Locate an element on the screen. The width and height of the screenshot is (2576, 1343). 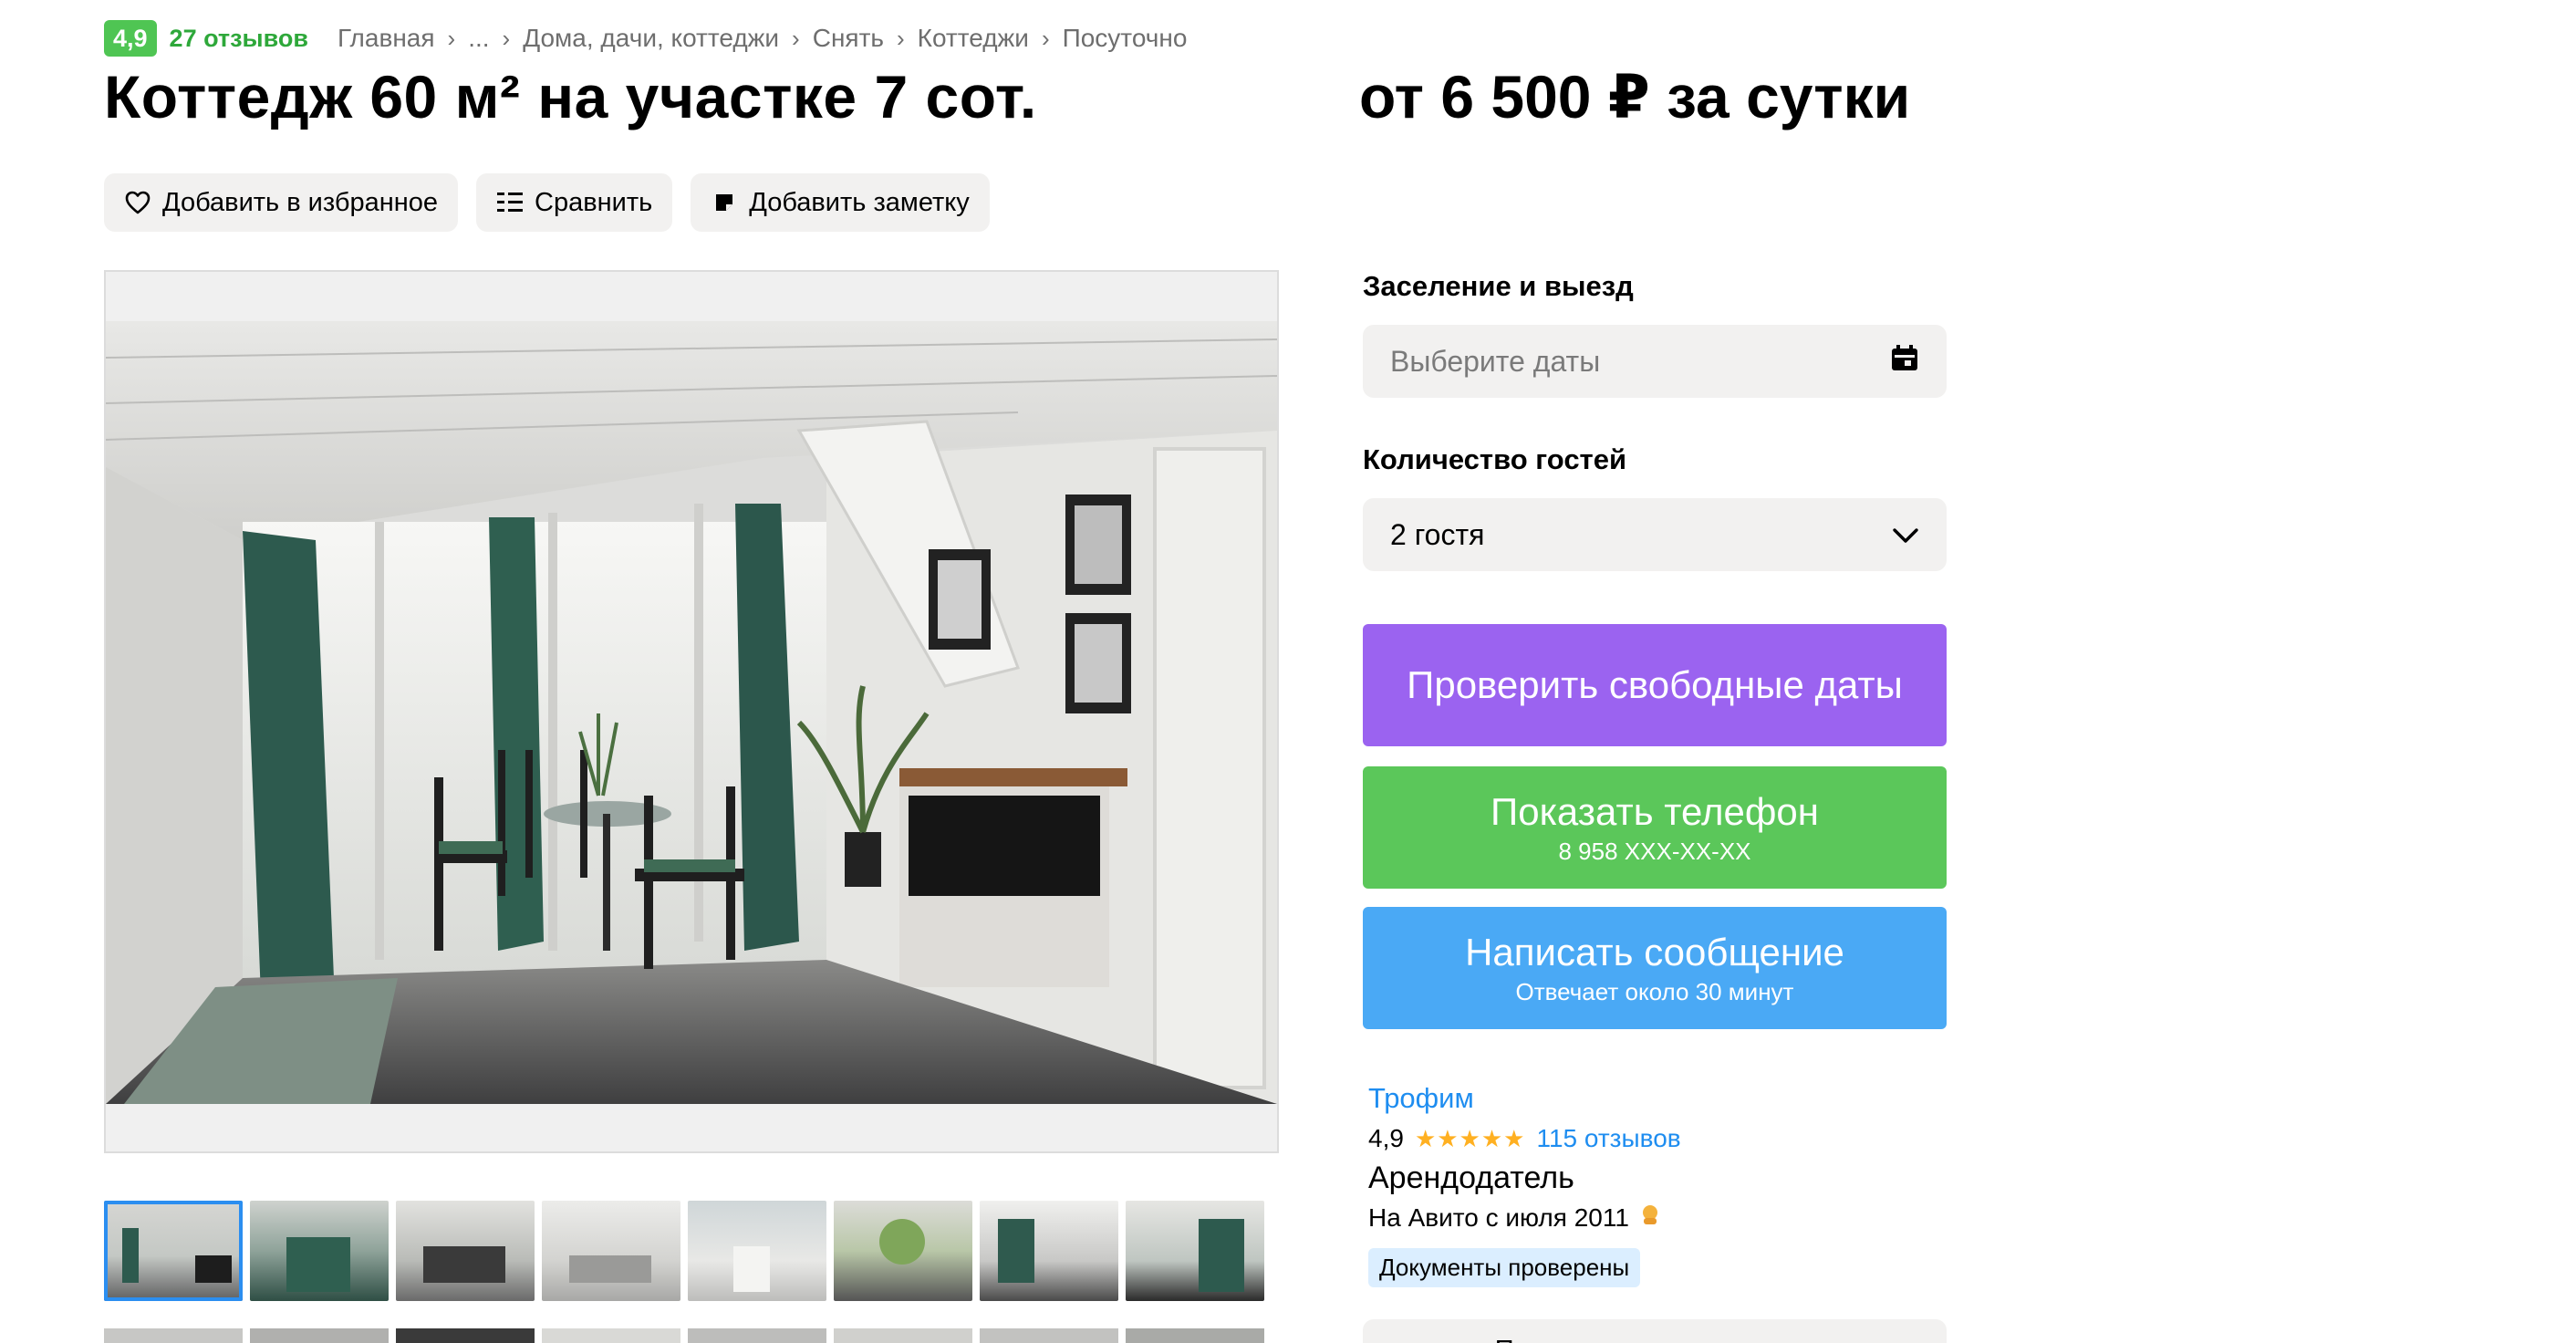
subscribe-label: Подписаться на продавца is located at coordinates (1655, 1339).